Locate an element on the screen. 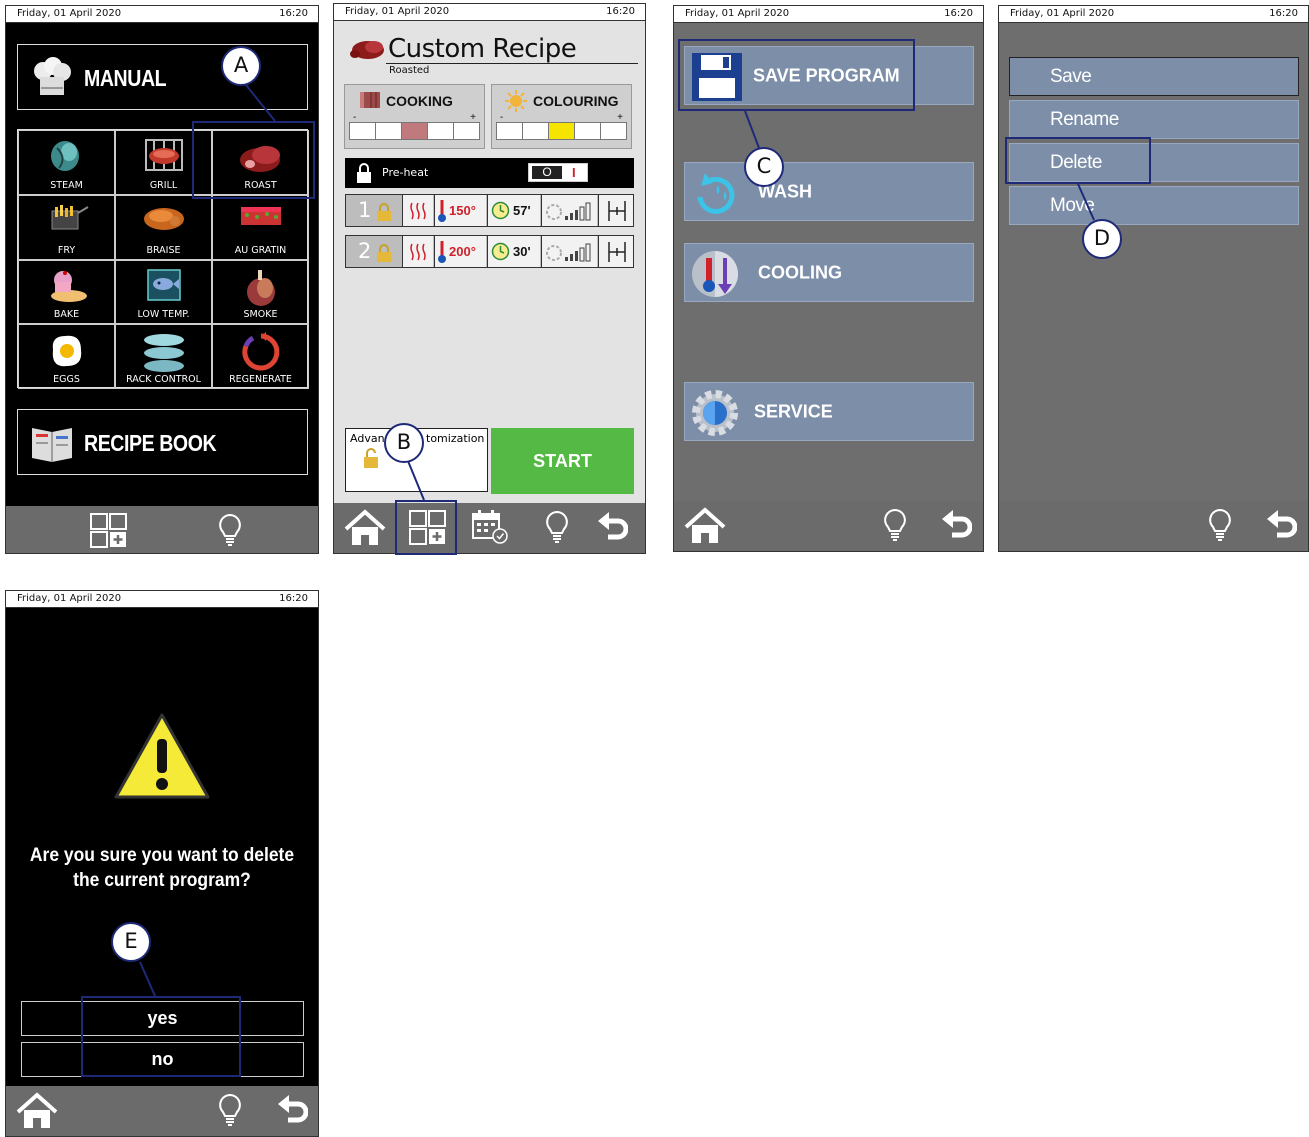  cooking-scale is located at coordinates (414, 131).